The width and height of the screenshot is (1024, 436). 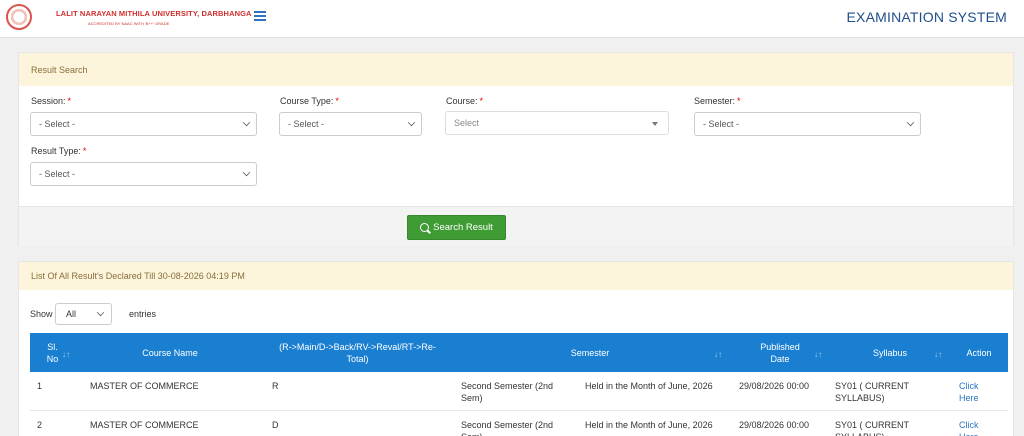 What do you see at coordinates (51, 101) in the screenshot?
I see `session-label: Session: *` at bounding box center [51, 101].